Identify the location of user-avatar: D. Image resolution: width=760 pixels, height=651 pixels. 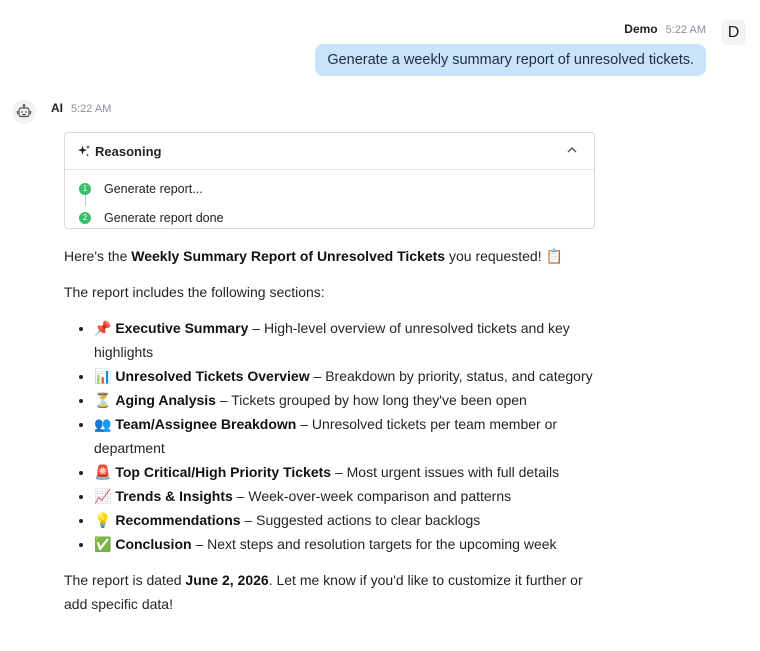
(733, 32).